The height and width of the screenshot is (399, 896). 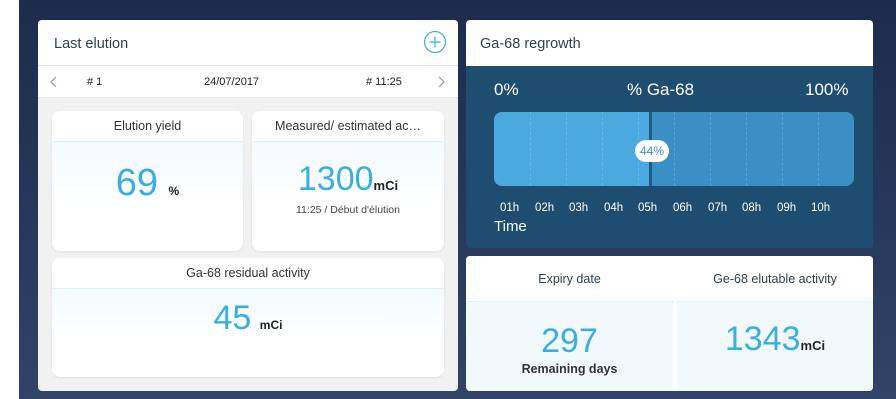 What do you see at coordinates (530, 44) in the screenshot?
I see `regrowth-title: Ga-68 regrowth` at bounding box center [530, 44].